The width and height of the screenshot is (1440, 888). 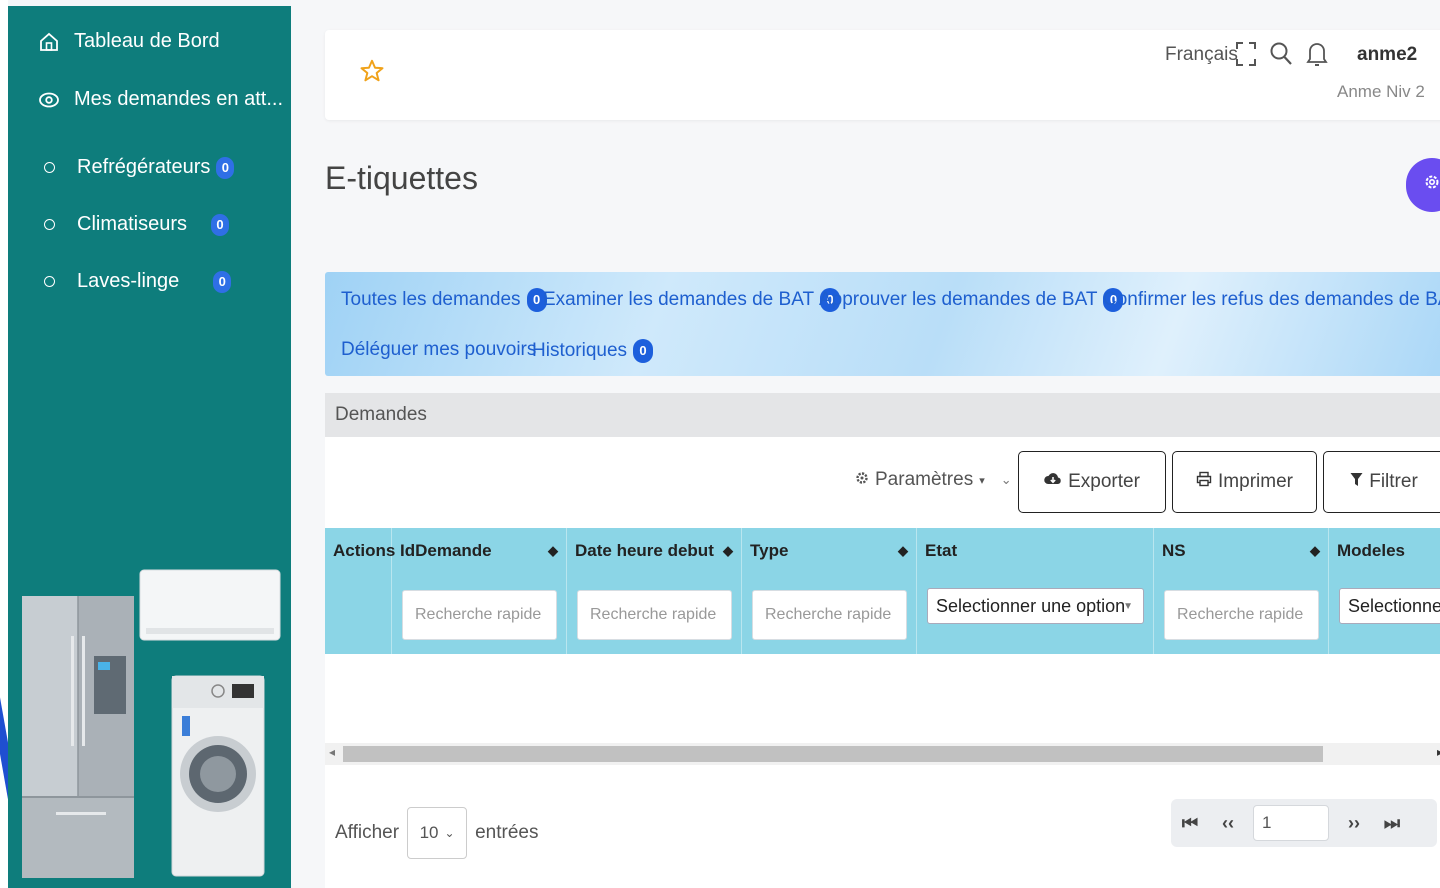 What do you see at coordinates (128, 281) in the screenshot?
I see `sidebar-item-label: Laves-linge` at bounding box center [128, 281].